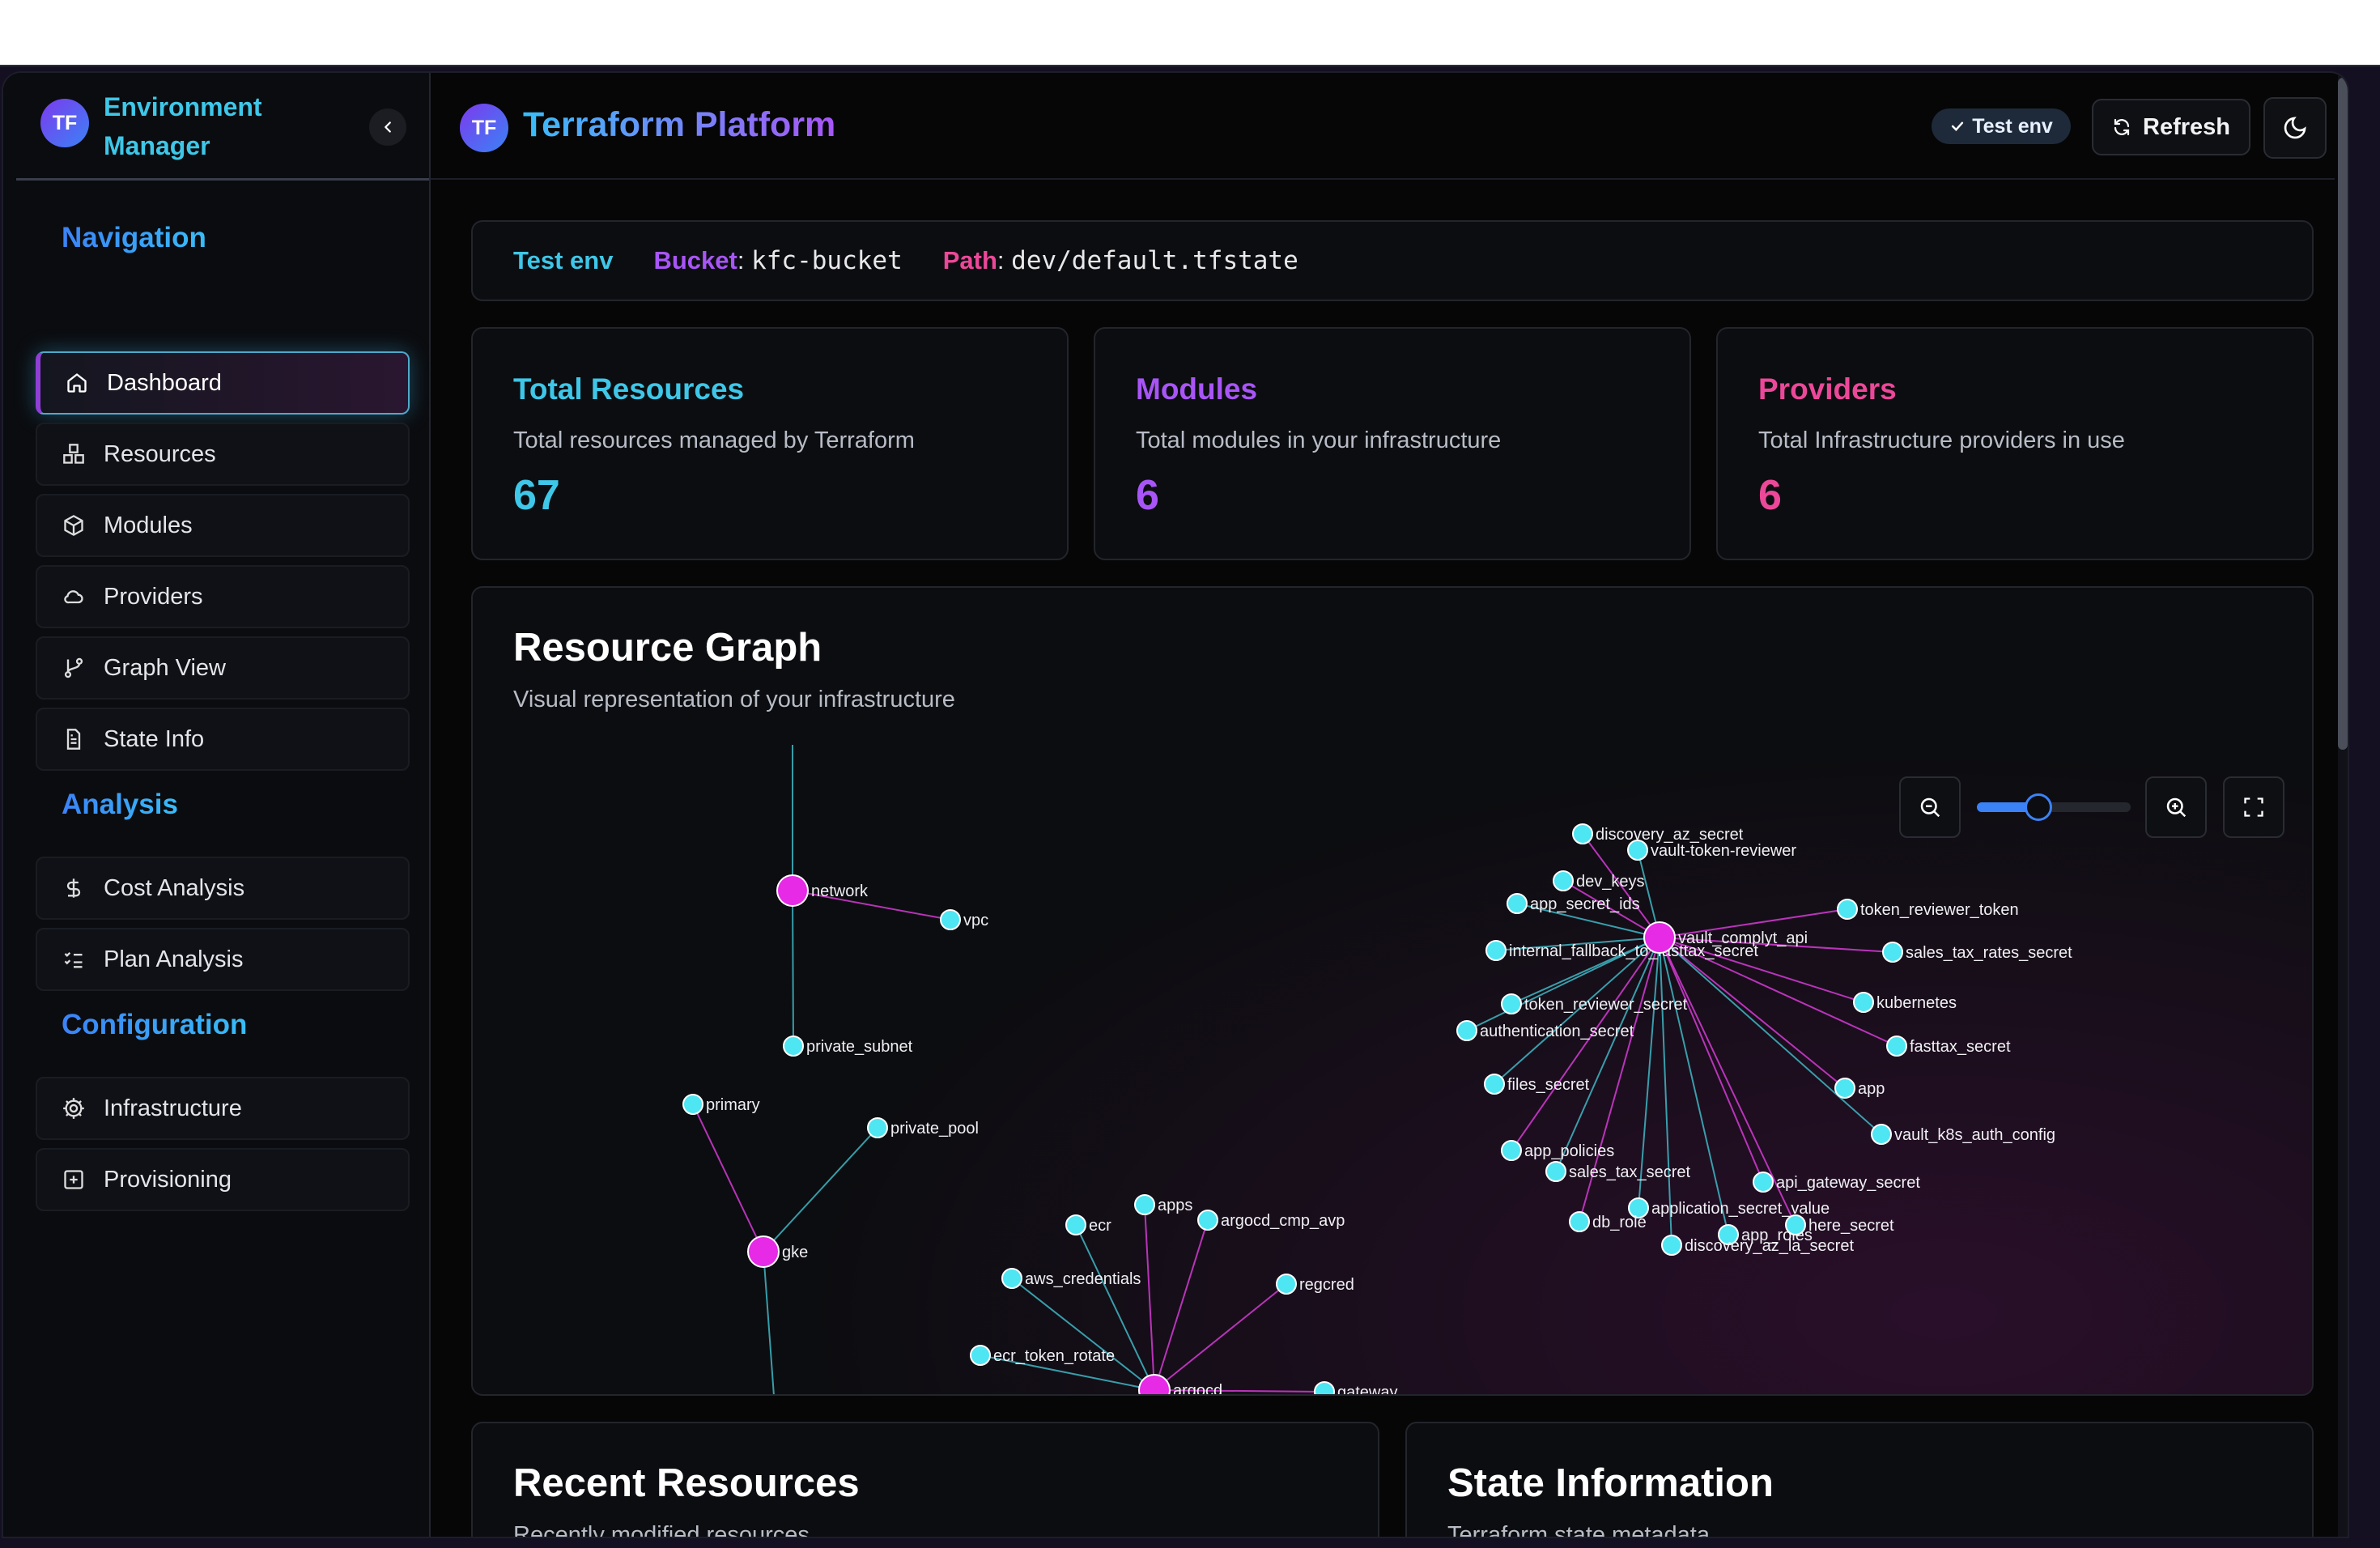 This screenshot has height=1548, width=2380. I want to click on graph-node-app_policies, so click(1511, 1150).